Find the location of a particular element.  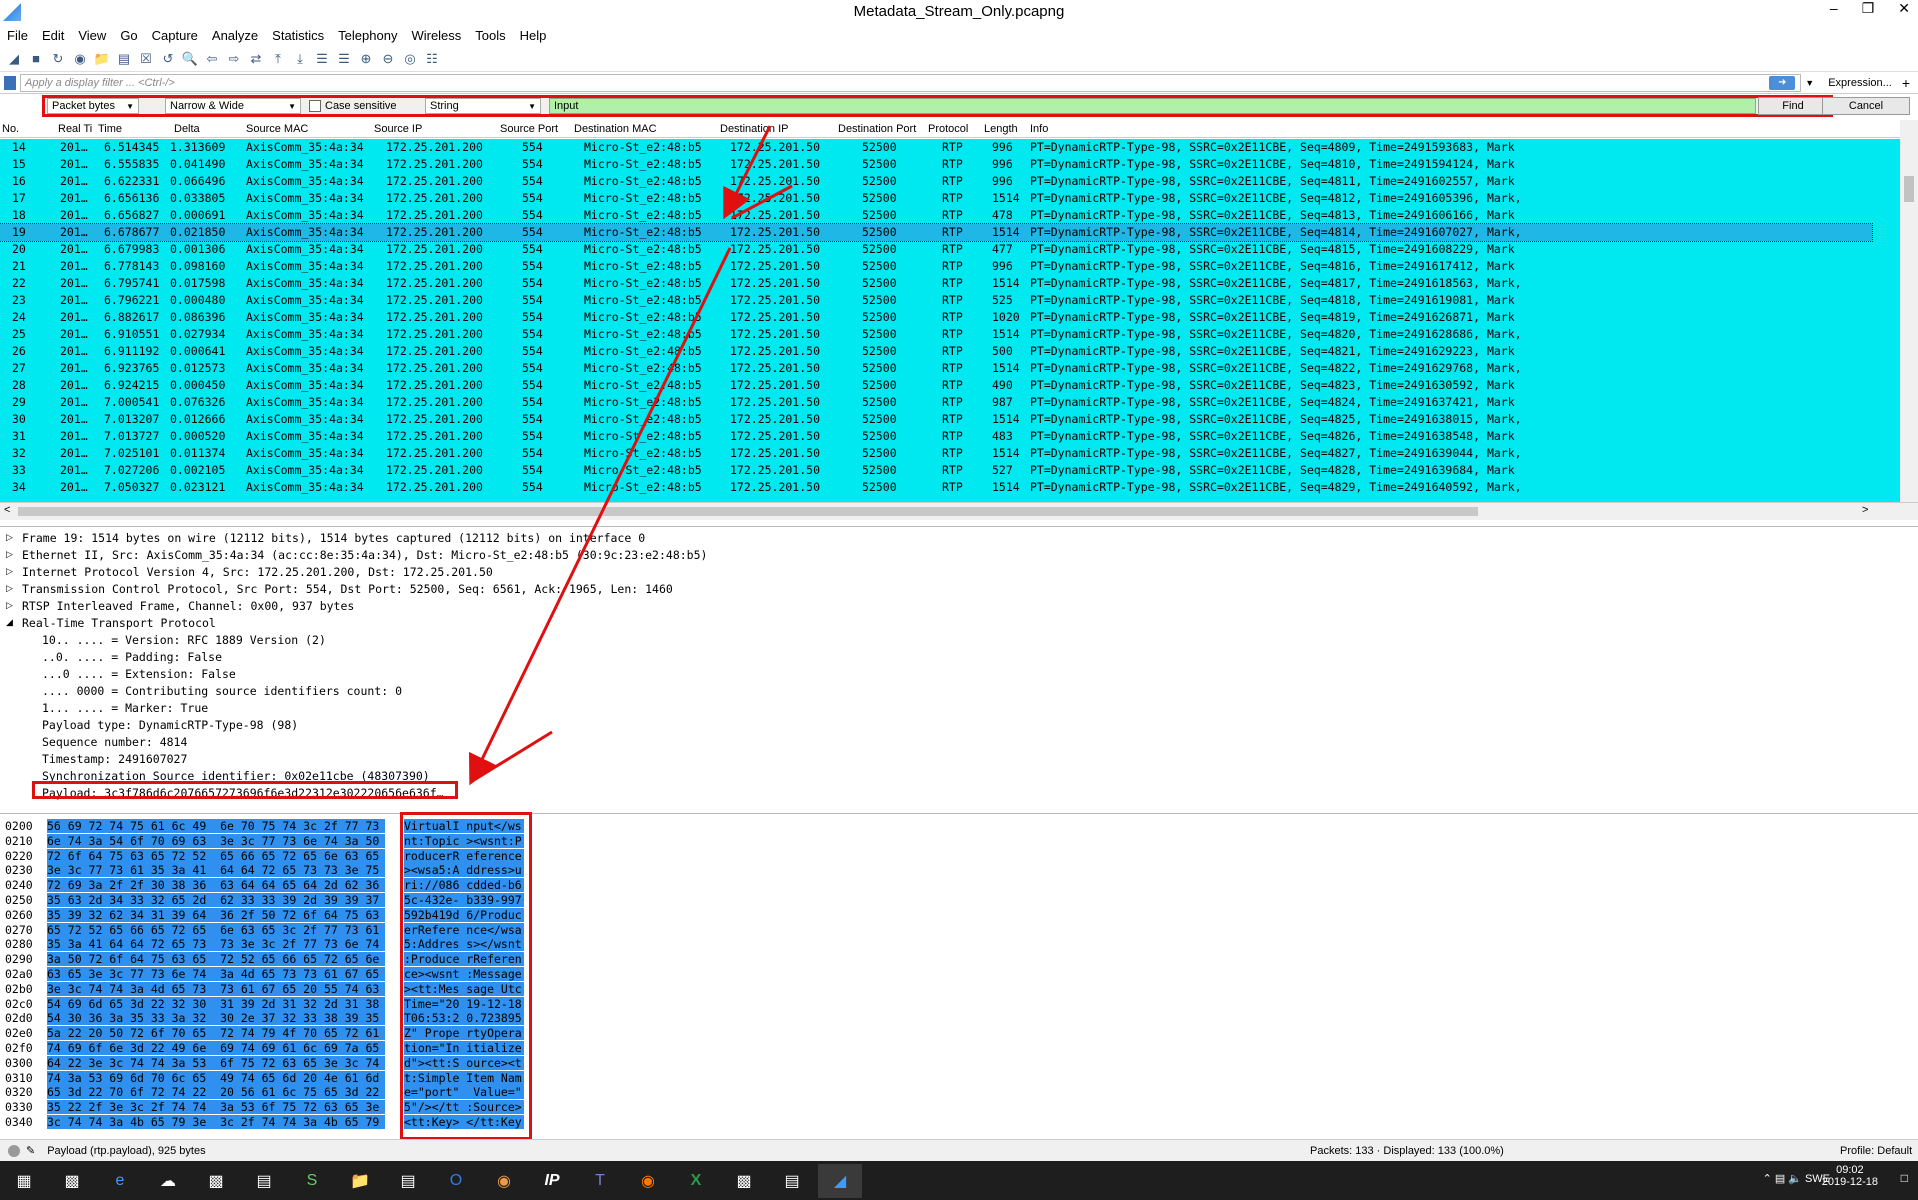

find-packet-icon: 🔍 is located at coordinates (190, 59).